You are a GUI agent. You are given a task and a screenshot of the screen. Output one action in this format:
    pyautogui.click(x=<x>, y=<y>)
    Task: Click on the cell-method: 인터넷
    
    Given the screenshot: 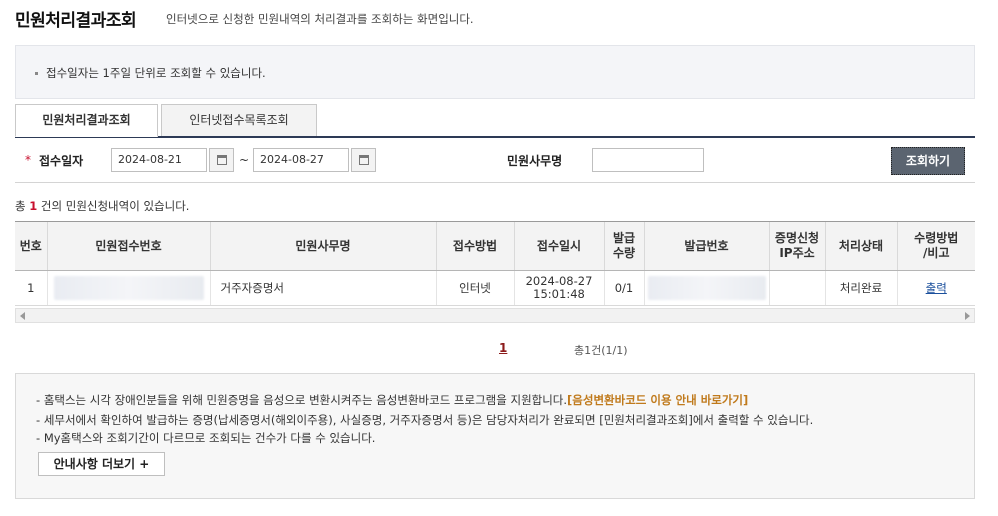 What is the action you would take?
    pyautogui.click(x=474, y=288)
    